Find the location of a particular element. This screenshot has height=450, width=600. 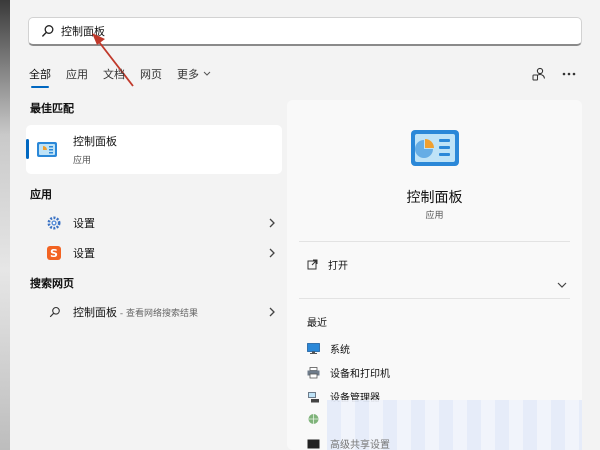

detail-app-type: 应用 is located at coordinates (434, 216).